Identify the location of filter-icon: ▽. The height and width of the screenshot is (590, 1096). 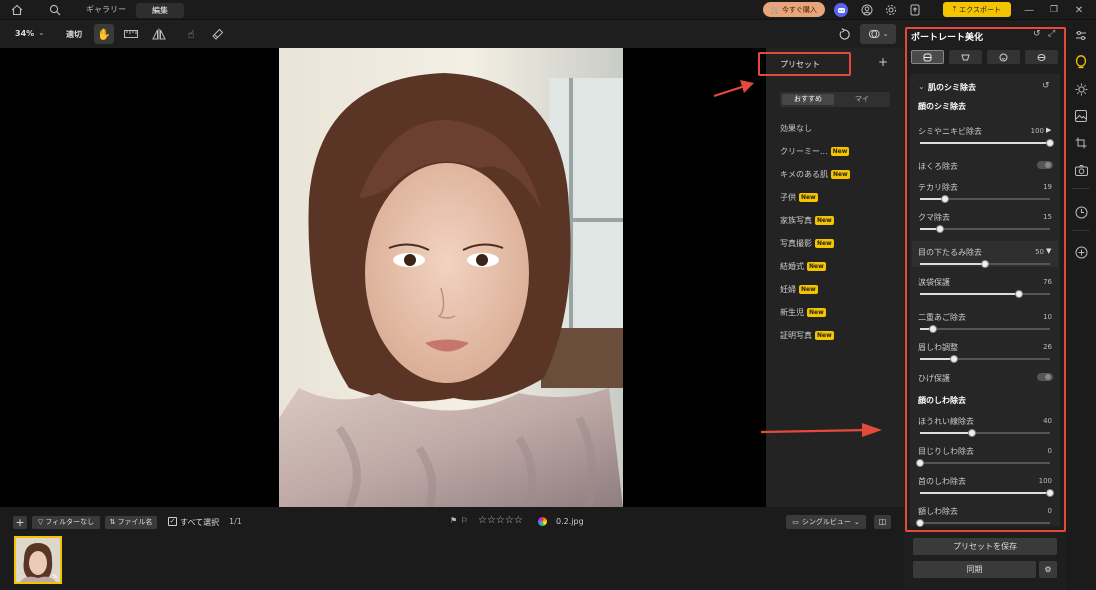
(40, 522).